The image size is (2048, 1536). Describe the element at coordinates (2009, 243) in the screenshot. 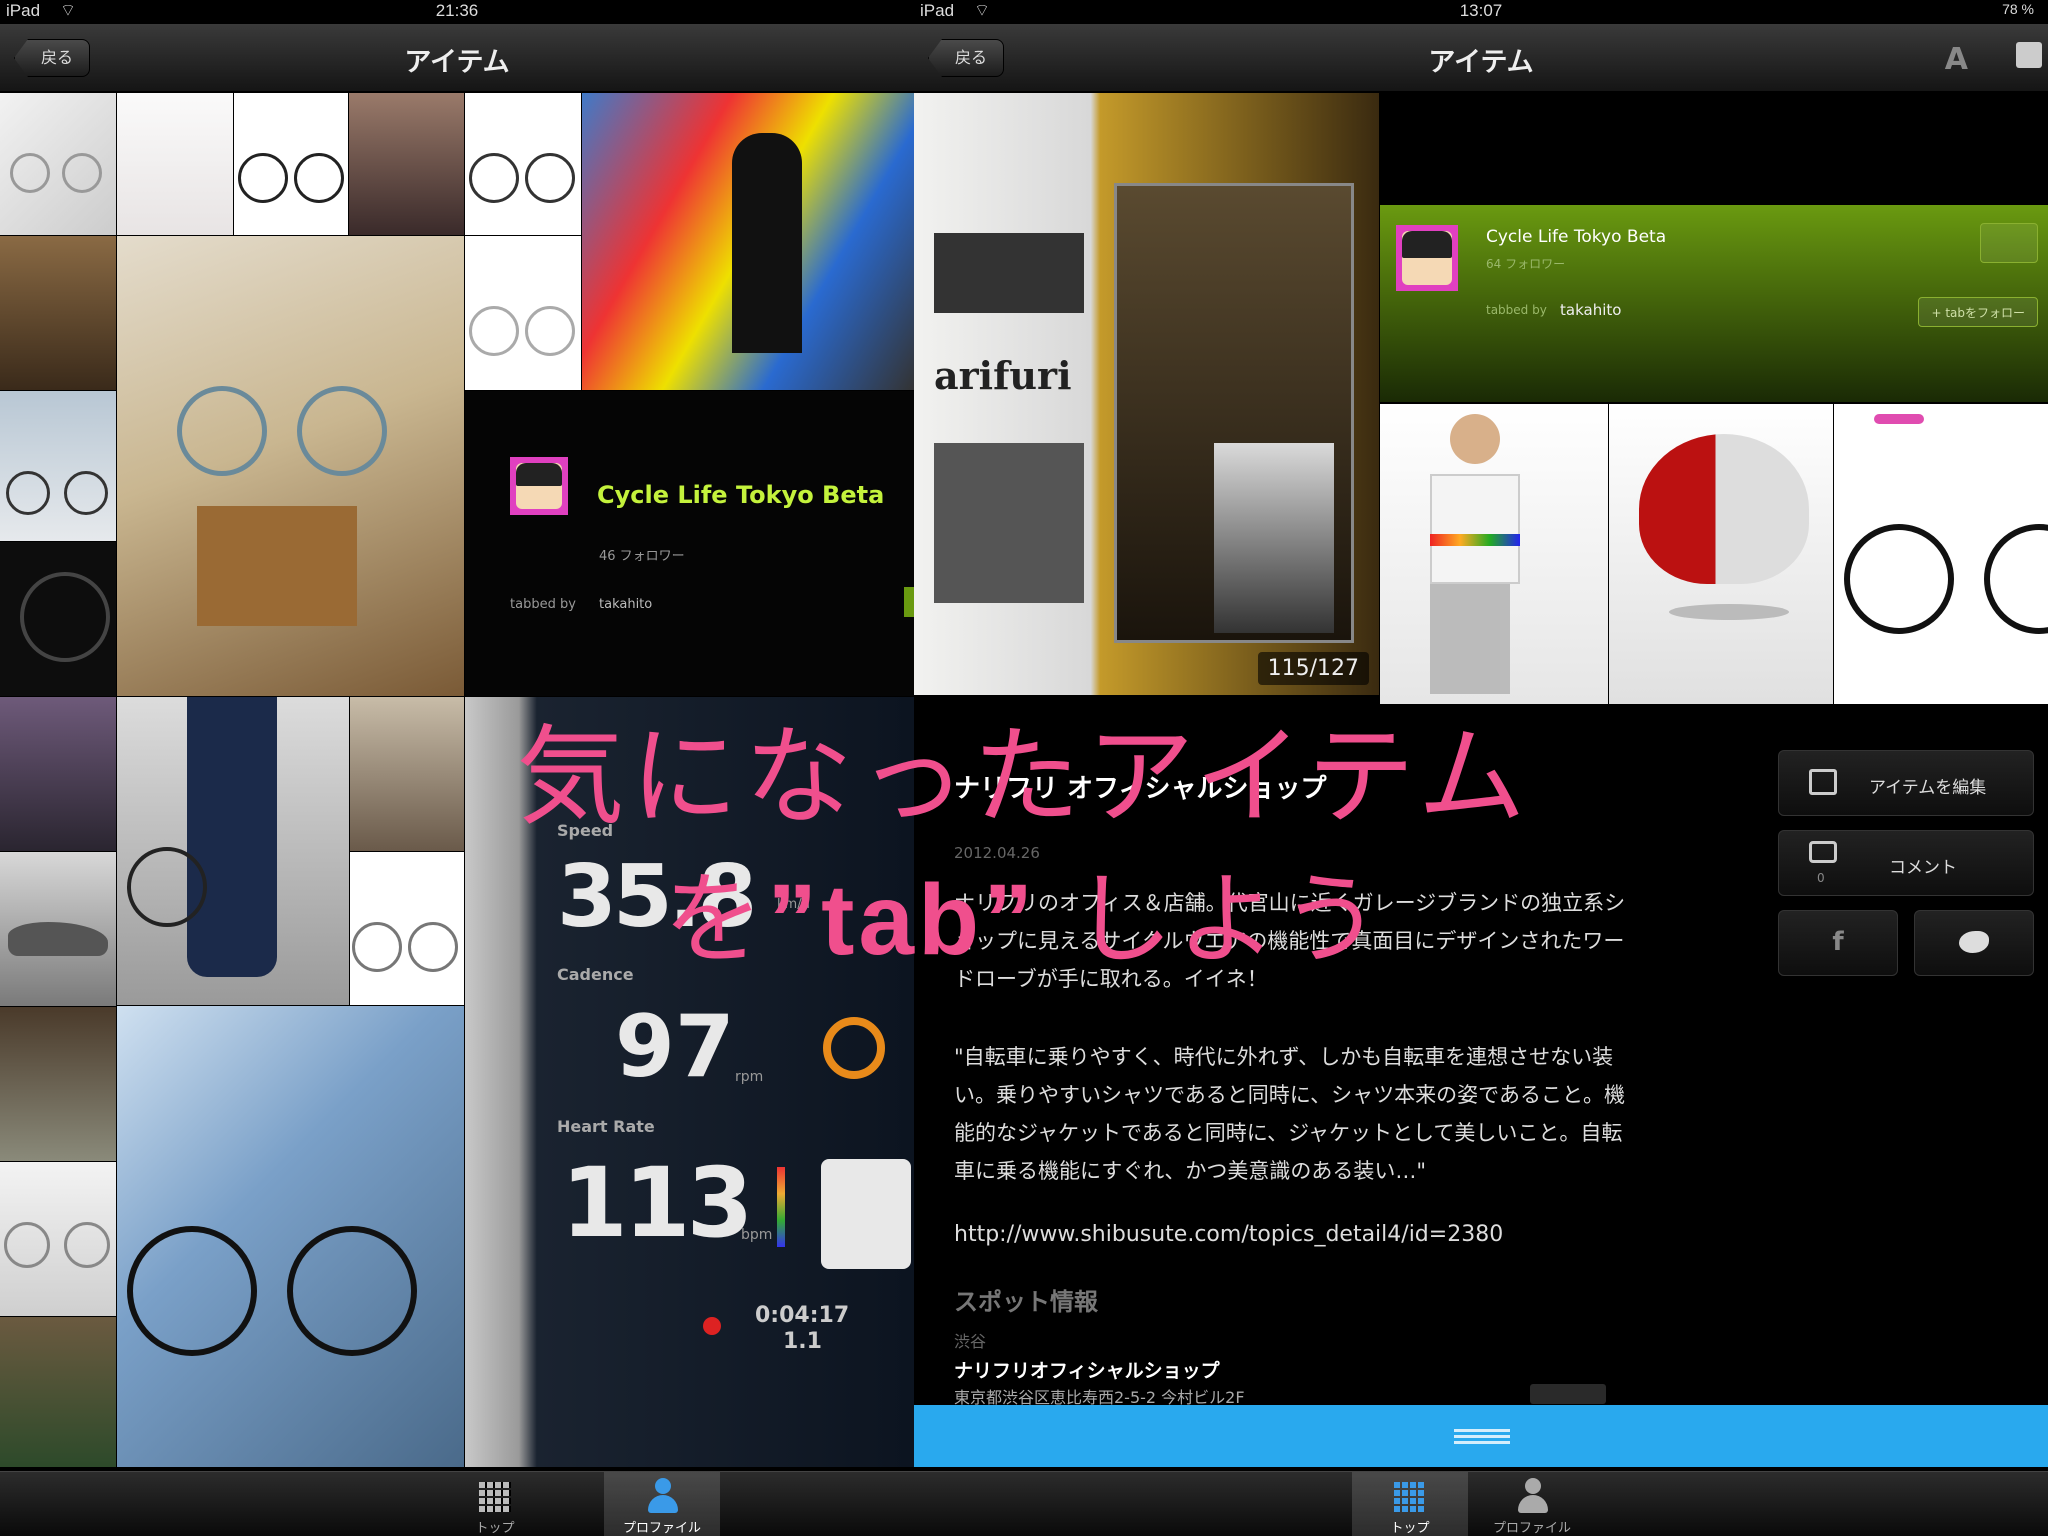

I see `expand-button` at that location.